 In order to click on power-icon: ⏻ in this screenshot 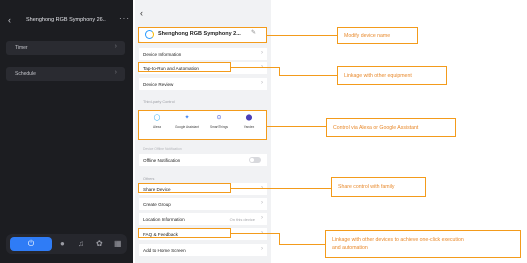, I will do `click(31, 244)`.